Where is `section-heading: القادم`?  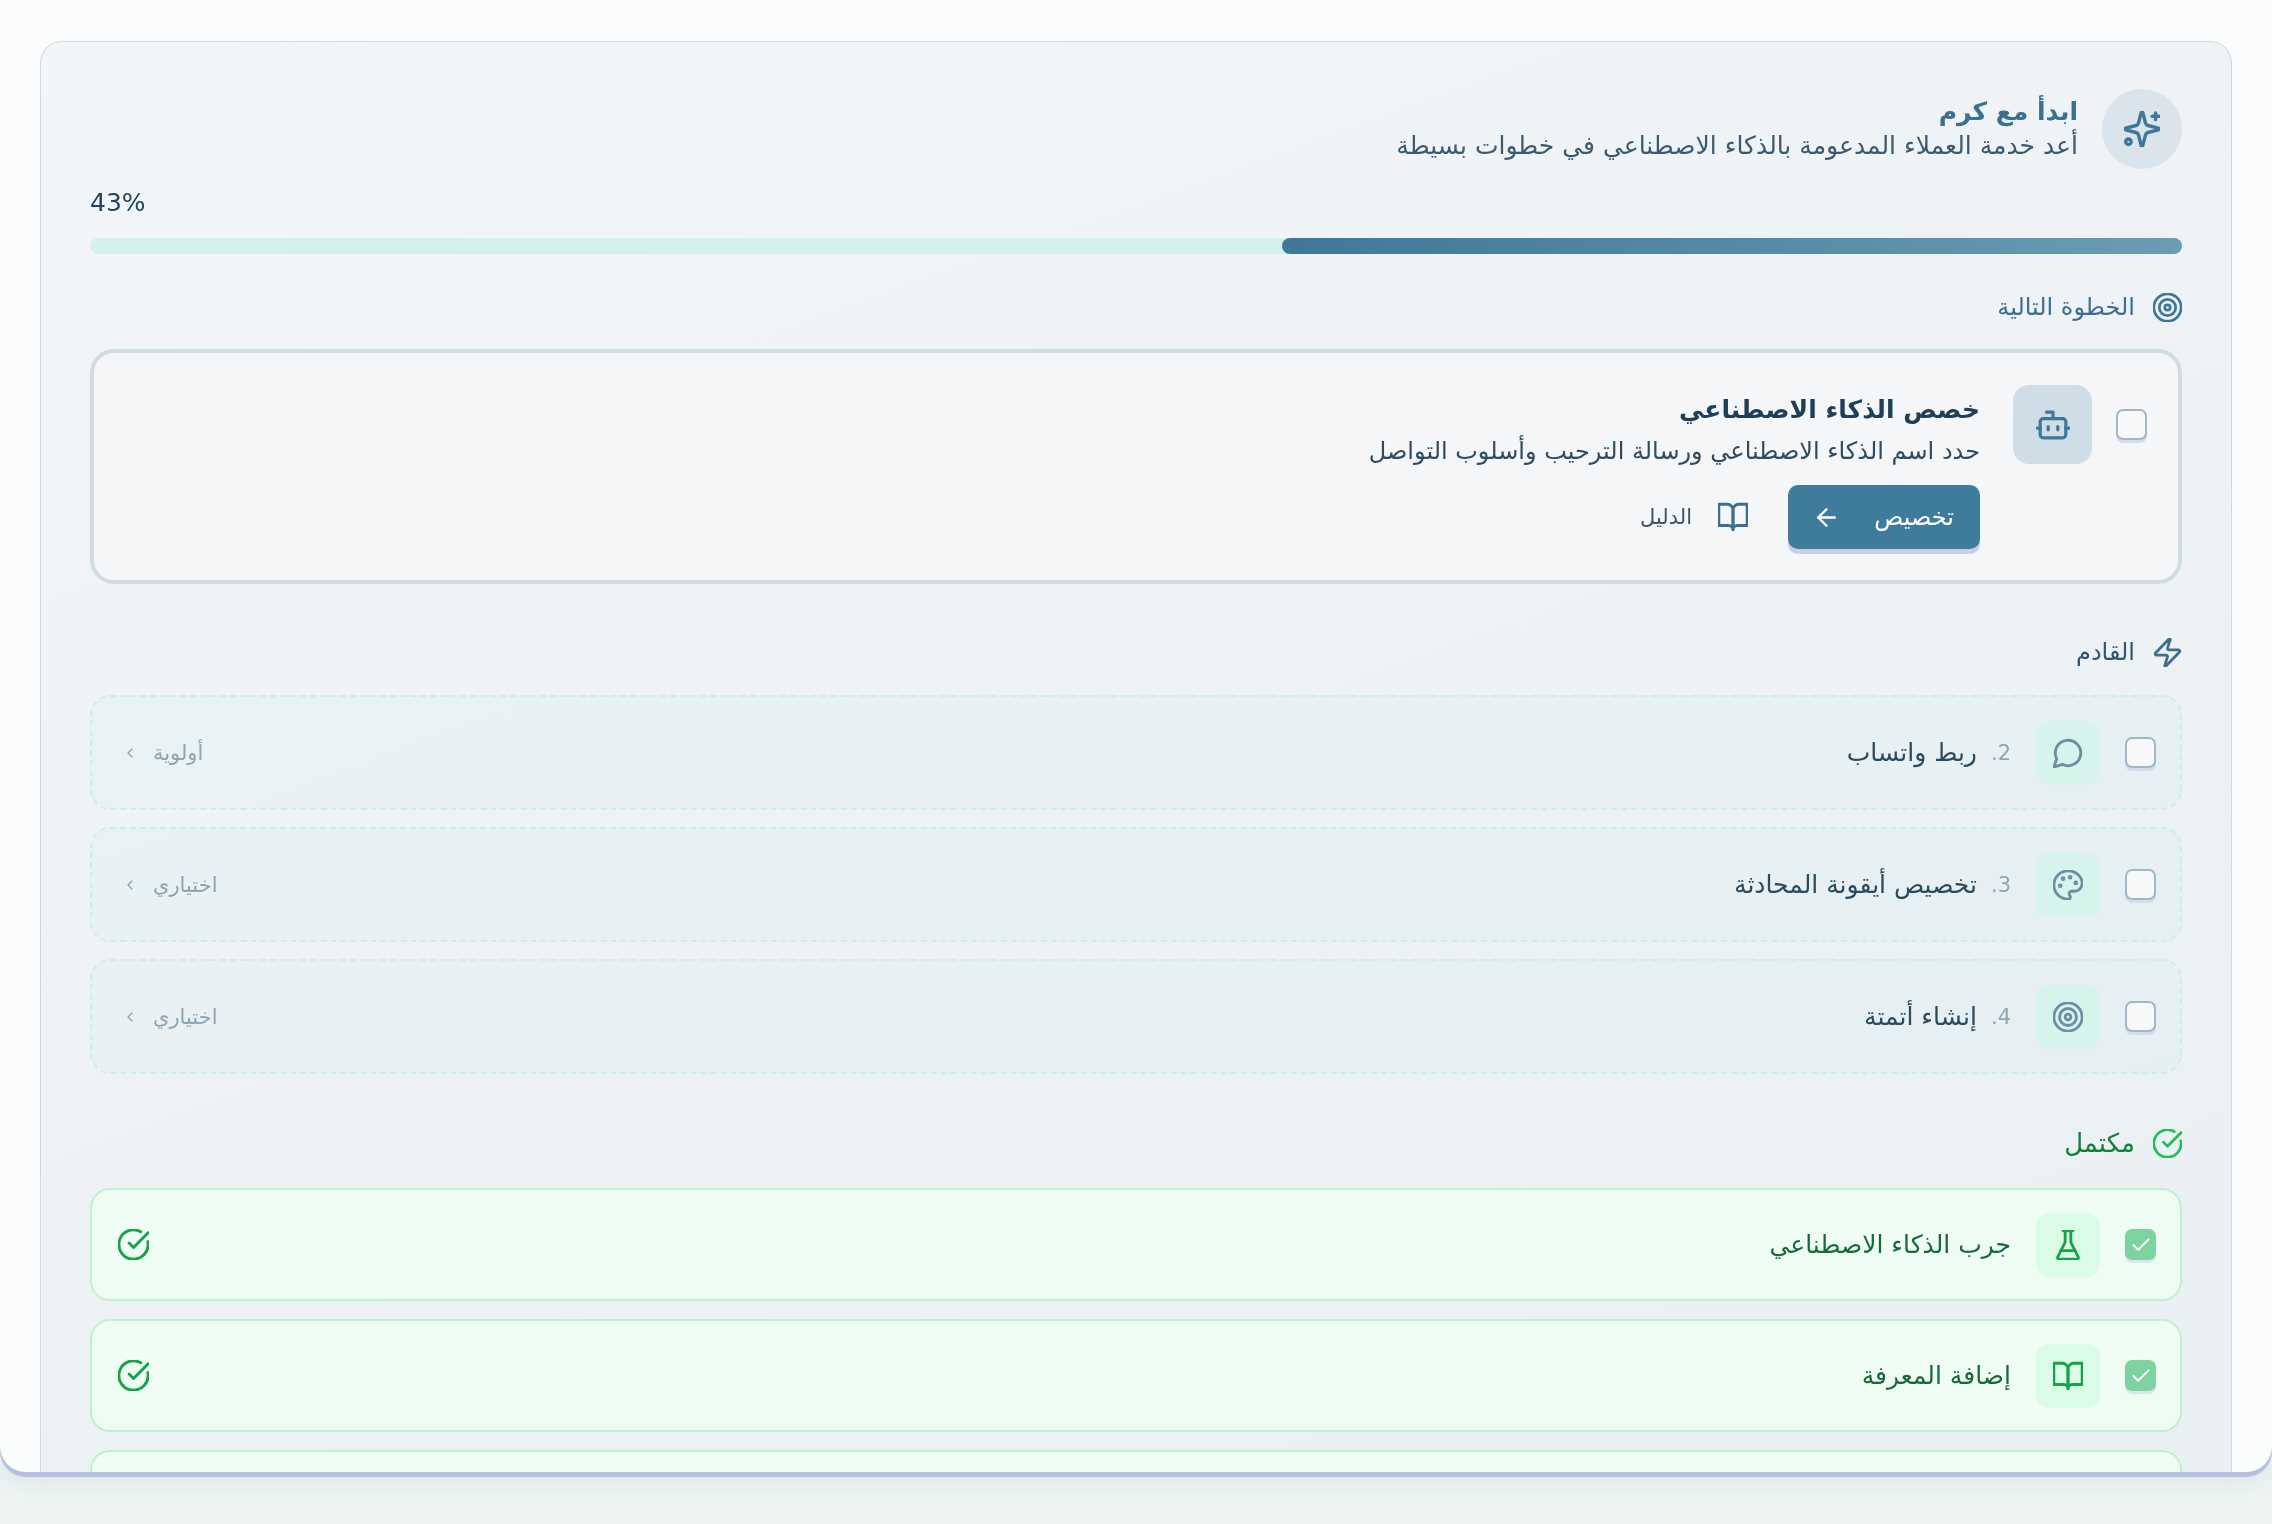 section-heading: القادم is located at coordinates (2105, 652).